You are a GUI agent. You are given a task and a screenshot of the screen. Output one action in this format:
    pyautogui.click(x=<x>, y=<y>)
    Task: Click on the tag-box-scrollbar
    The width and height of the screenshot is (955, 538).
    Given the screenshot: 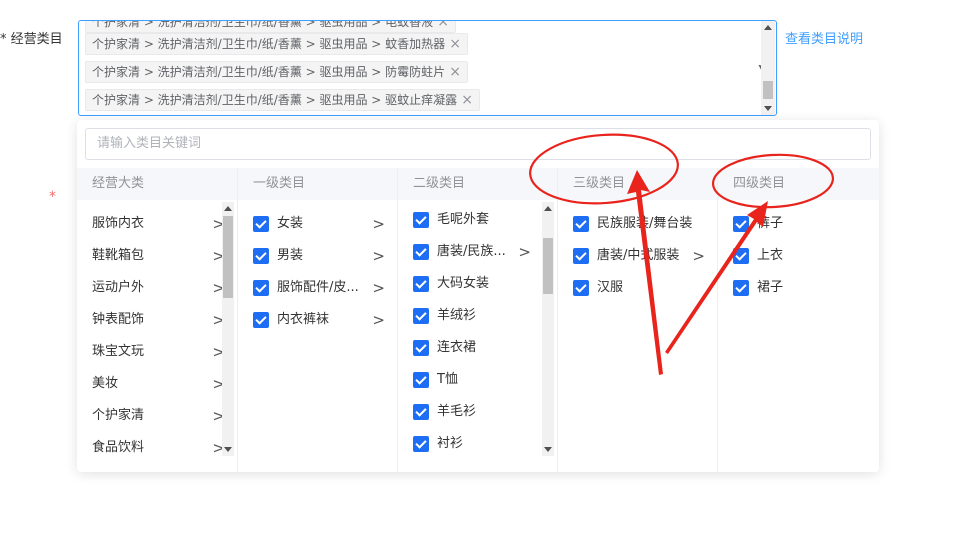 What is the action you would take?
    pyautogui.click(x=768, y=68)
    